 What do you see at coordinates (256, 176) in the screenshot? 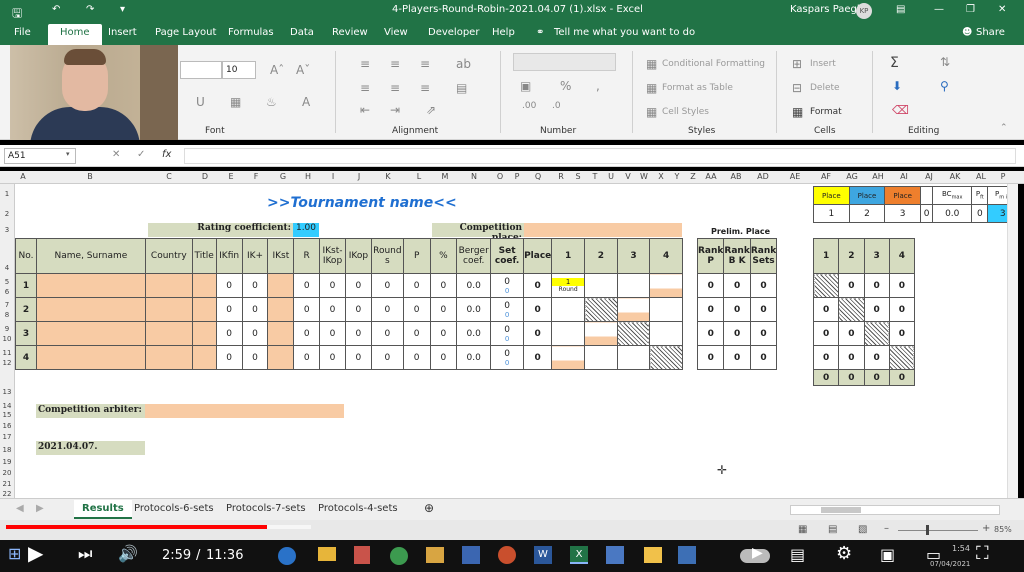
I see `column-header: F` at bounding box center [256, 176].